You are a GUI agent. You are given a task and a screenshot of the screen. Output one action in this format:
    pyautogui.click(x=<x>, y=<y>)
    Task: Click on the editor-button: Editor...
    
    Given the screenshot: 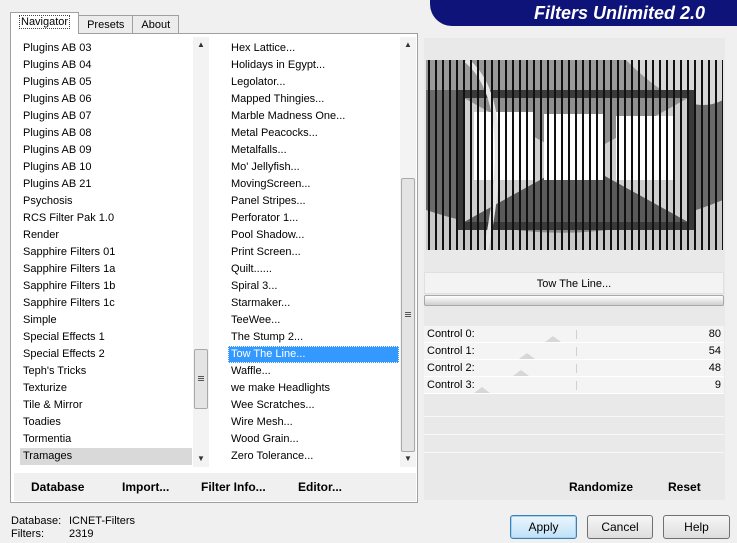 What is the action you would take?
    pyautogui.click(x=320, y=487)
    